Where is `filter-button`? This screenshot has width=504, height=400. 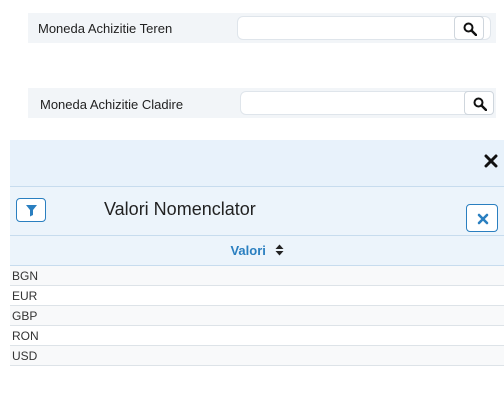
filter-button is located at coordinates (31, 210).